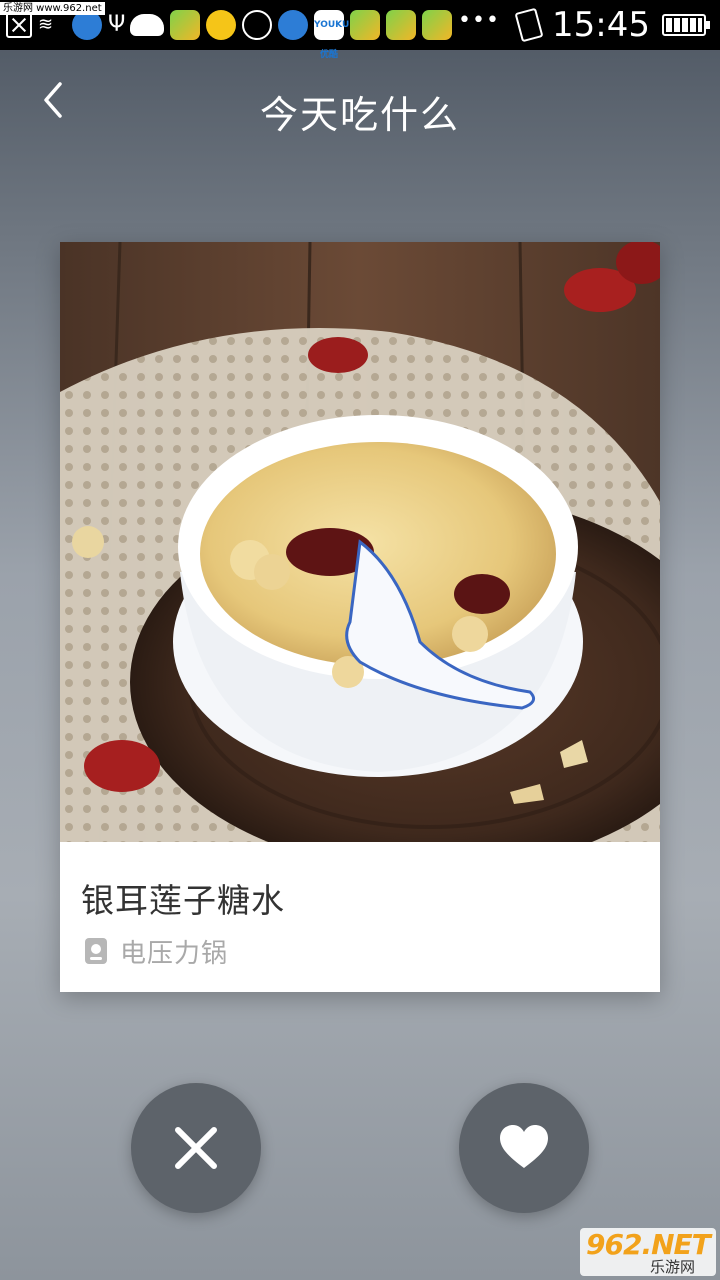 The image size is (720, 1280). Describe the element at coordinates (686, 25) in the screenshot. I see `battery-icon` at that location.